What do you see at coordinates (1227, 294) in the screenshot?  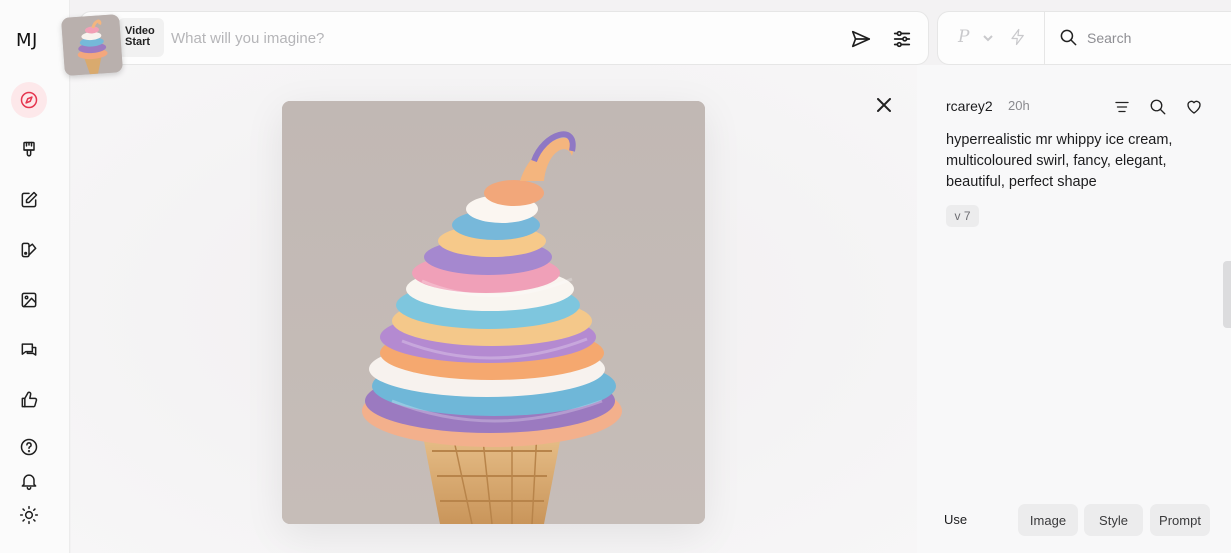 I see `scrollbar-thumb` at bounding box center [1227, 294].